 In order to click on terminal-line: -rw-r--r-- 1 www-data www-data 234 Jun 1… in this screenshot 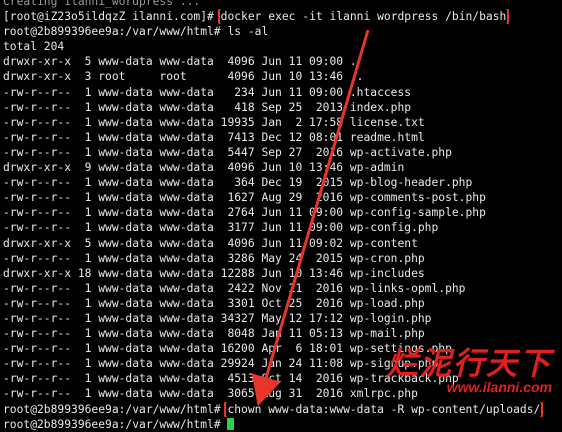, I will do `click(281, 92)`.